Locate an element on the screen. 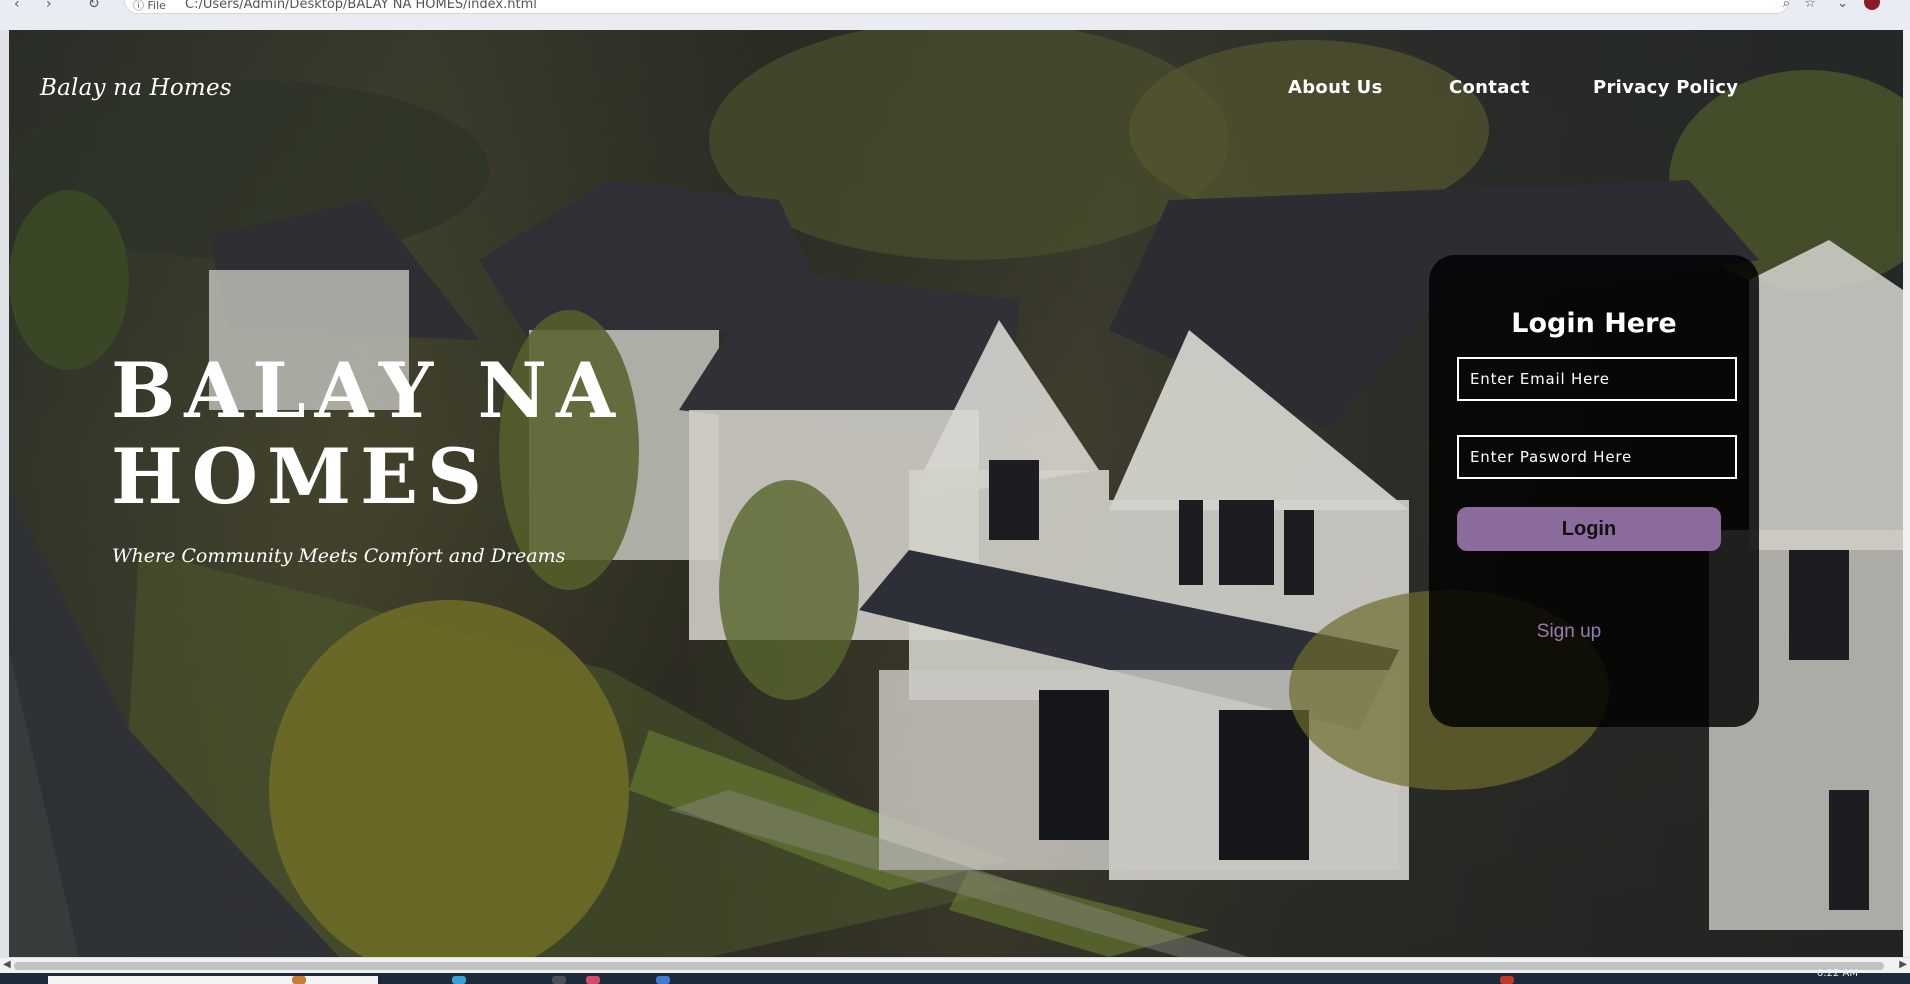 This screenshot has width=1910, height=984. vertical-scrollbar is located at coordinates (1906, 493).